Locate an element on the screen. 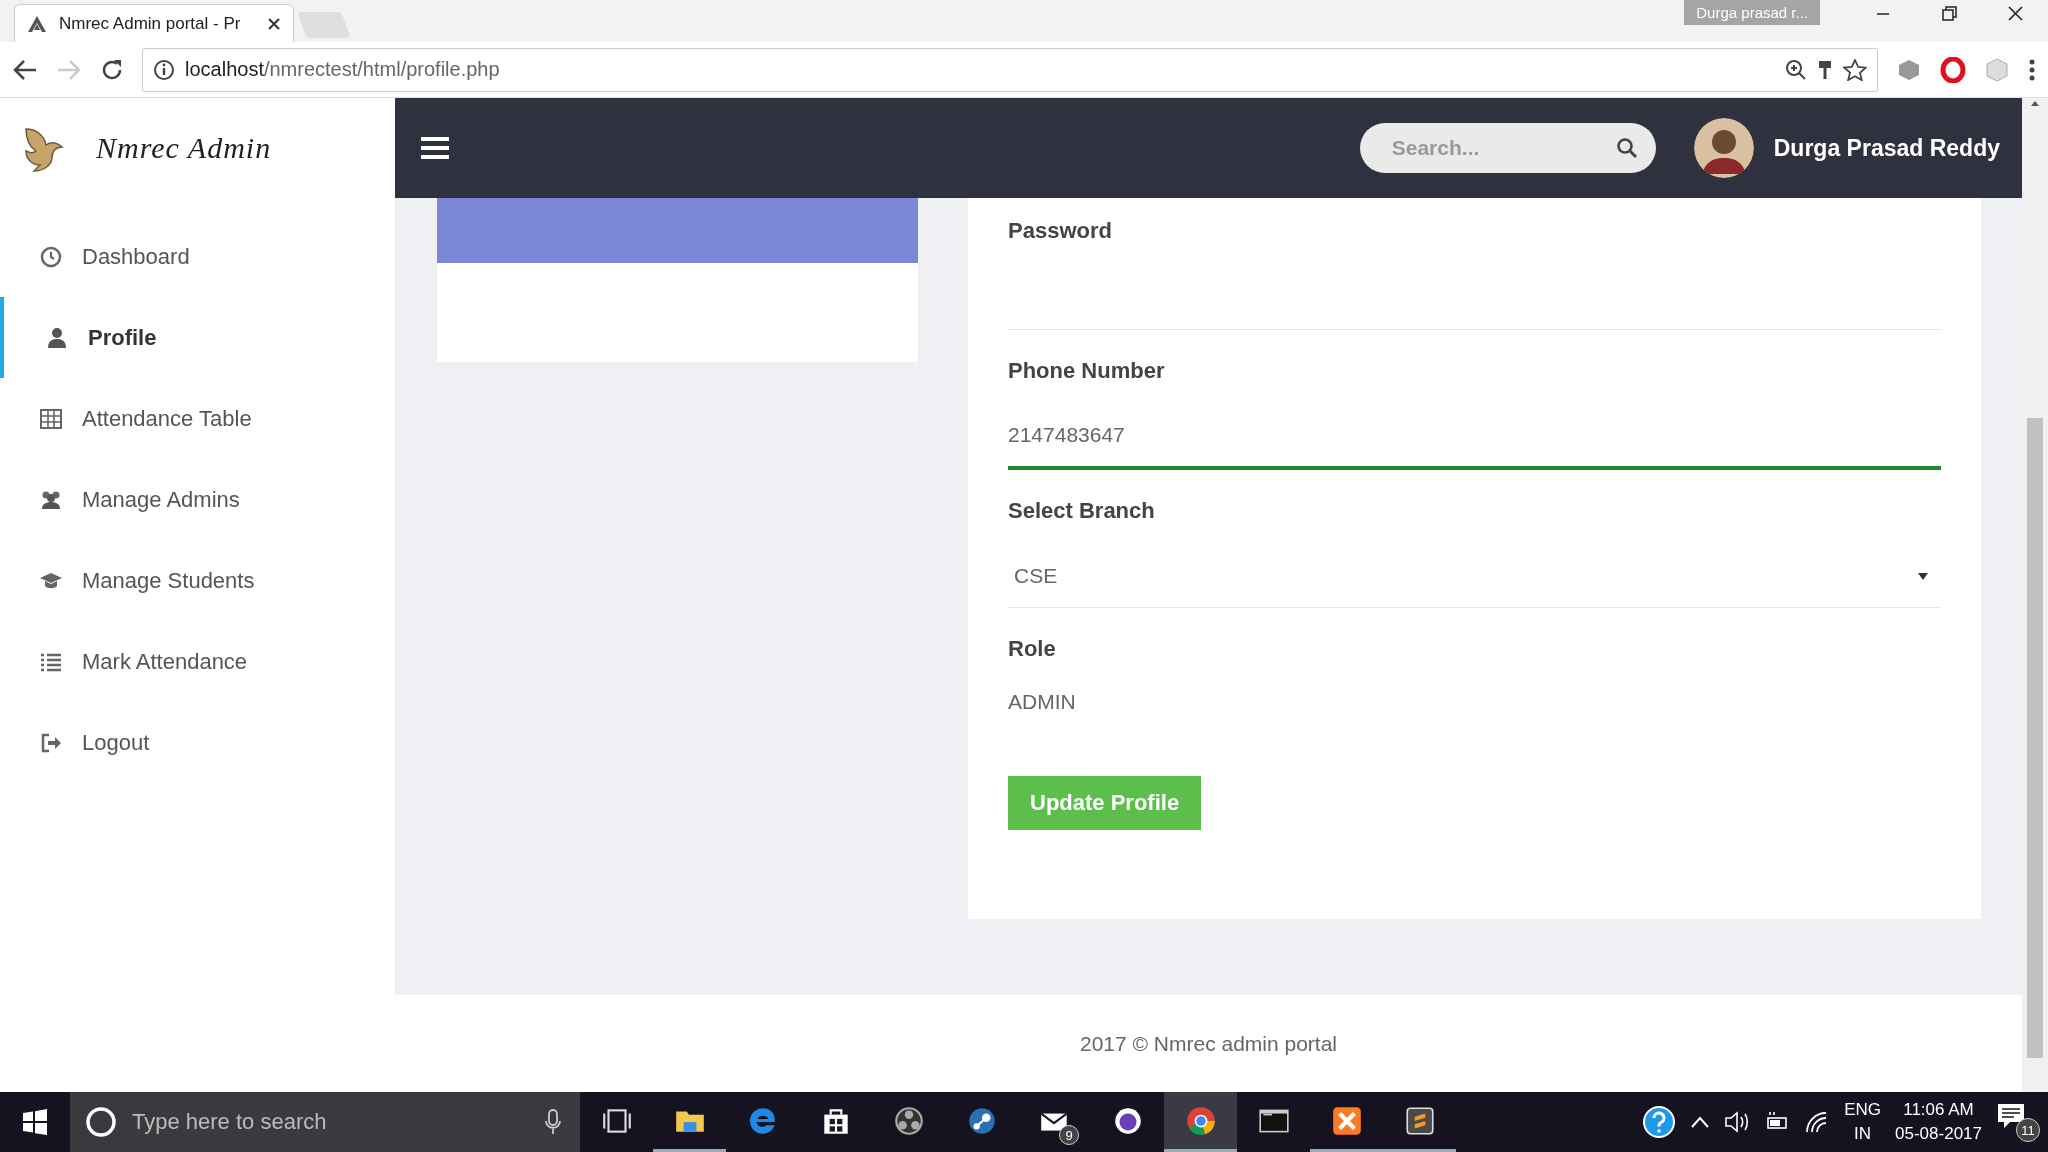 This screenshot has height=1152, width=2048. browser-tab: Nmrec Admin portal - Pr is located at coordinates (154, 23).